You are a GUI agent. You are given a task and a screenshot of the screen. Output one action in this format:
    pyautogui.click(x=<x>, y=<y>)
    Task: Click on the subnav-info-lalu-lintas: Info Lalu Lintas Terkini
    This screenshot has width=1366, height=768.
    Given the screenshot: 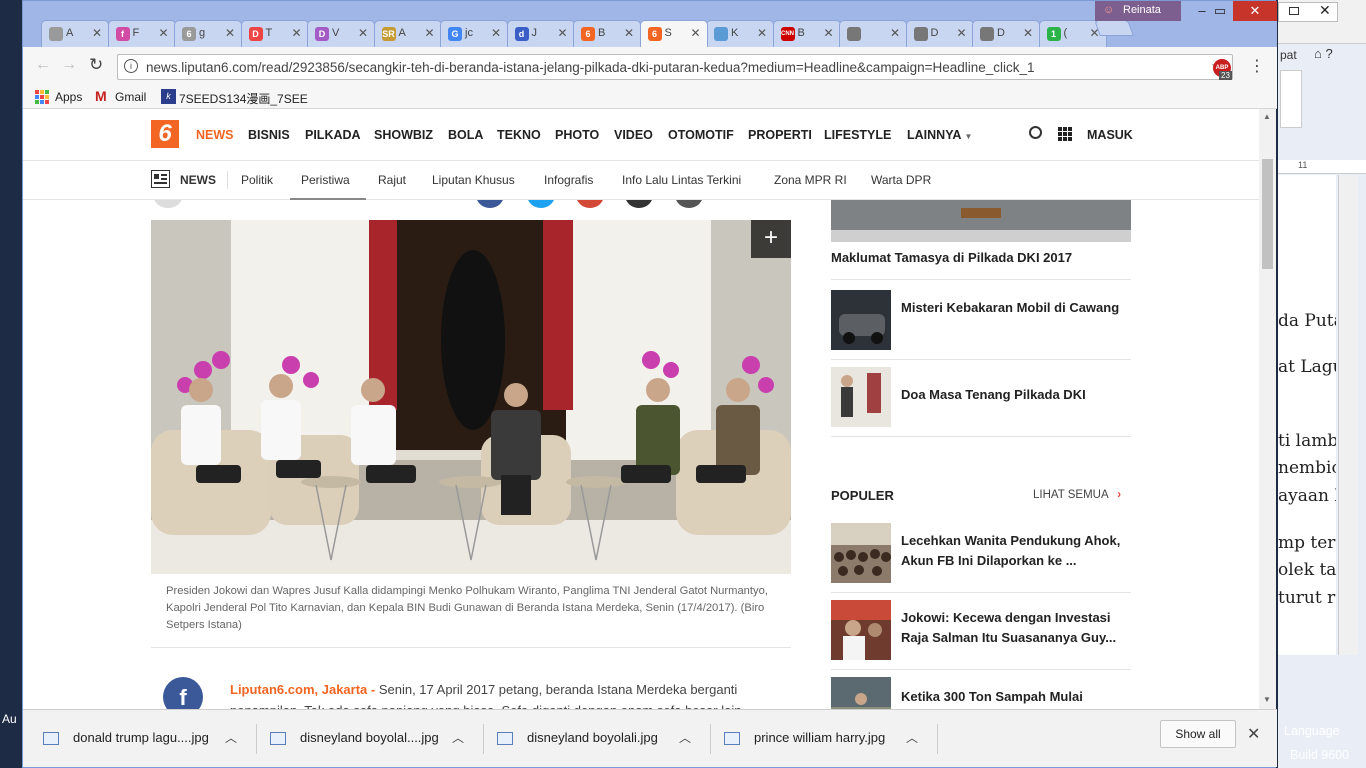 What is the action you would take?
    pyautogui.click(x=681, y=180)
    